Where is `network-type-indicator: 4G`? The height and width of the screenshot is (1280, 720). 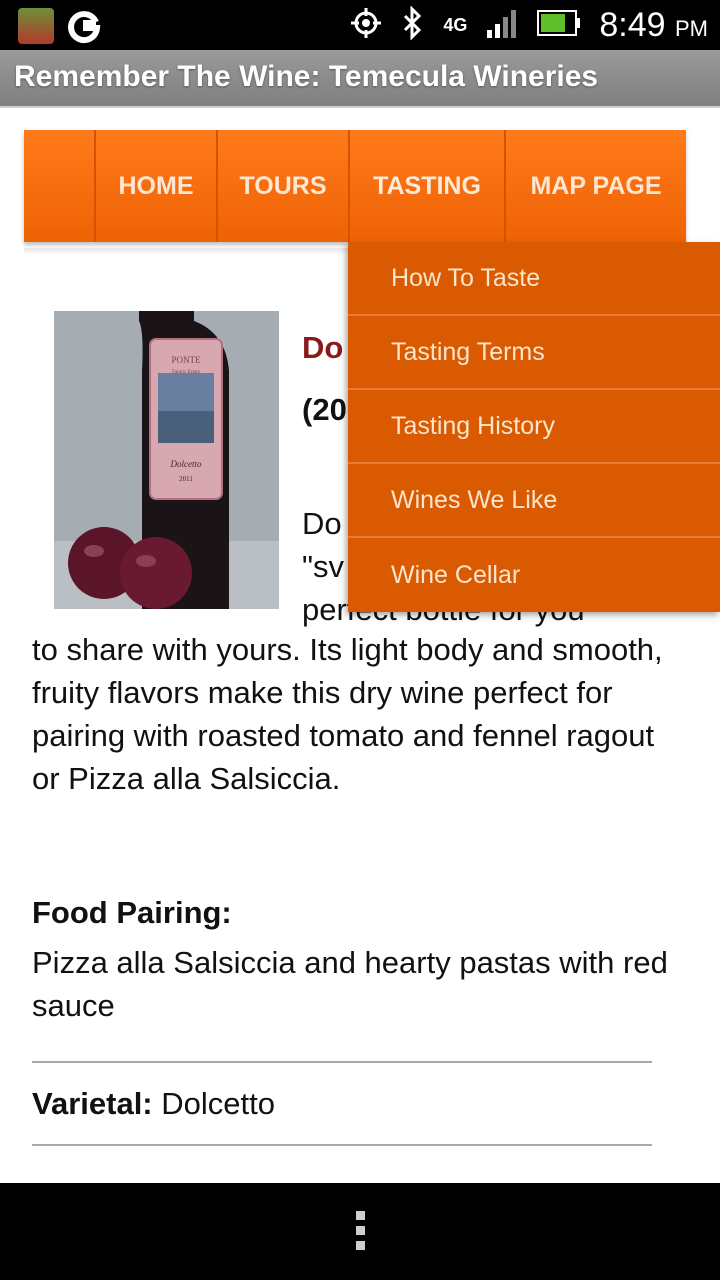
network-type-indicator: 4G is located at coordinates (455, 24).